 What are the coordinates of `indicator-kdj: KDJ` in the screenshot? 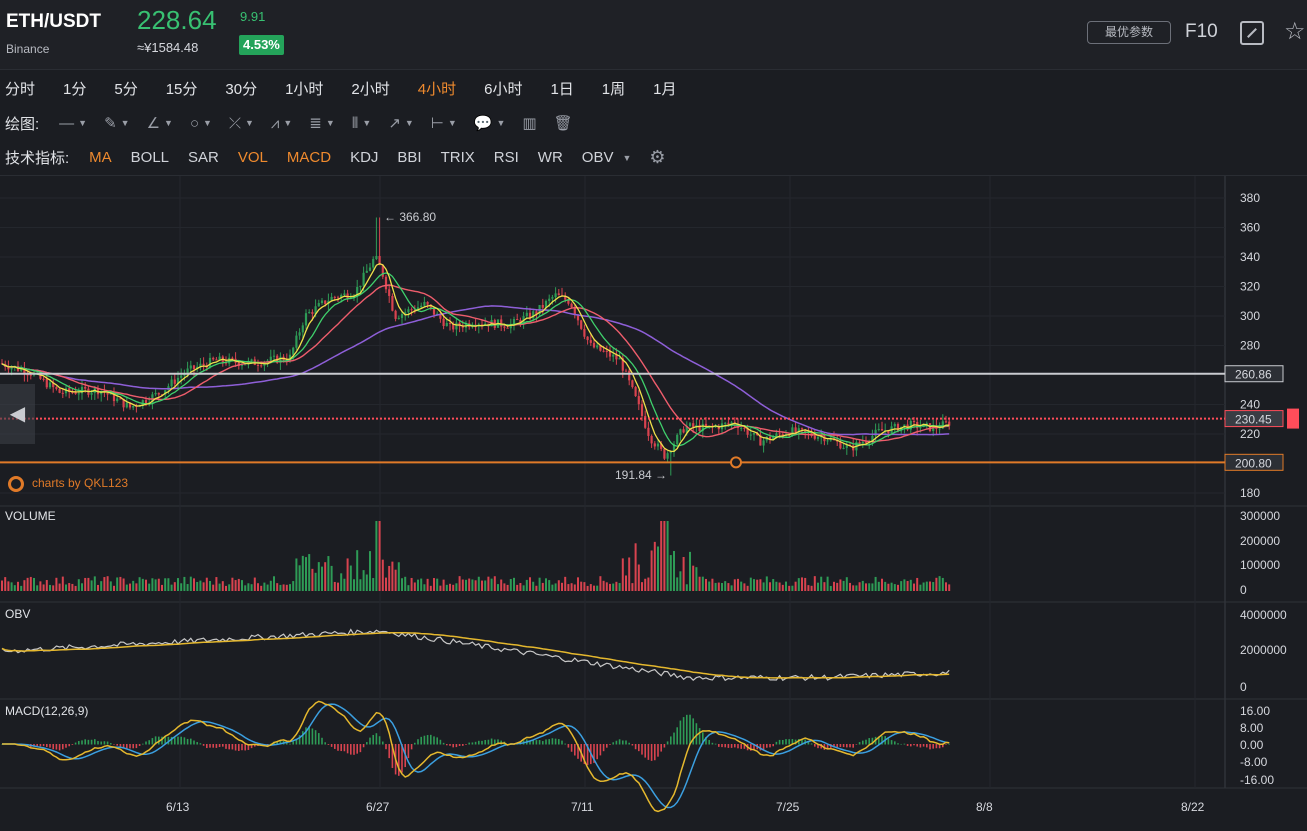 It's located at (364, 157).